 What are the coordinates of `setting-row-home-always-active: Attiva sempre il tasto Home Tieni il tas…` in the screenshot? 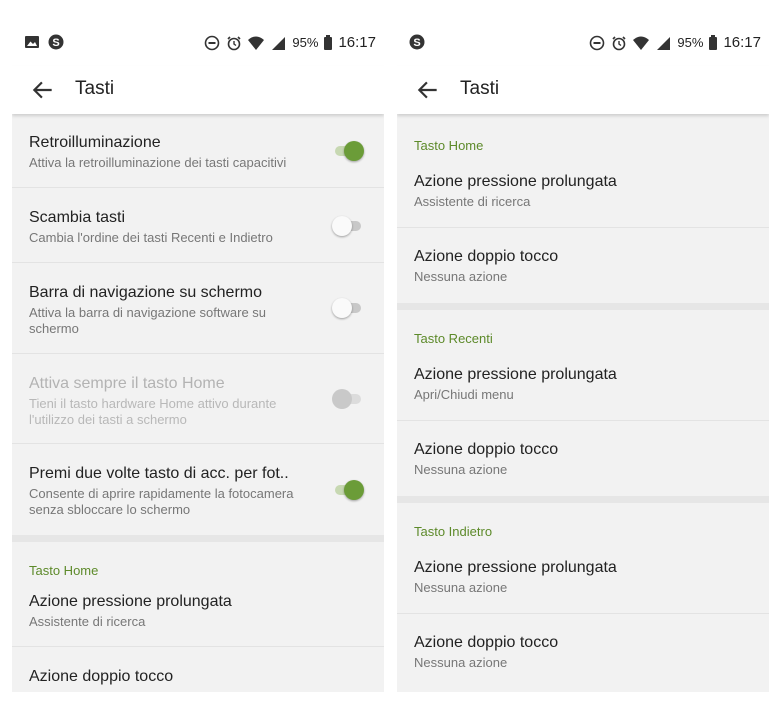 It's located at (198, 399).